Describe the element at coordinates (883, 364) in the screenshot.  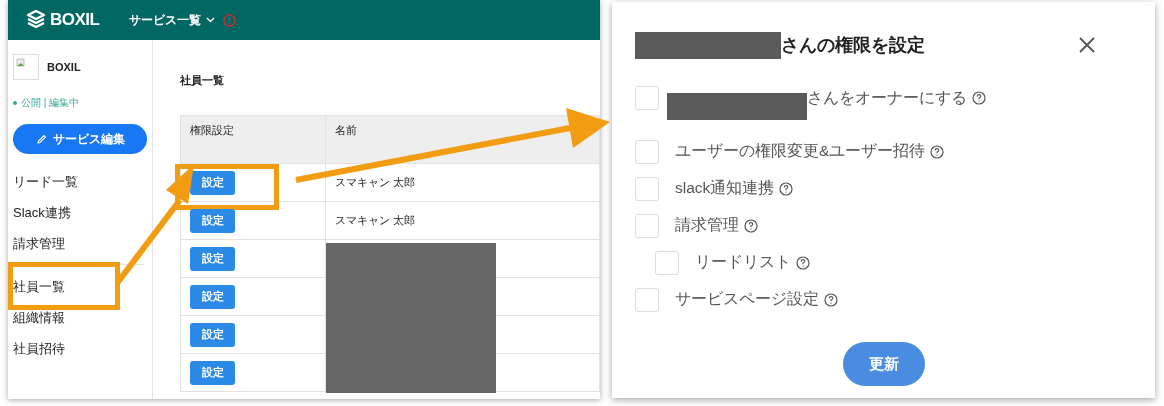
I see `update-button: 更新` at that location.